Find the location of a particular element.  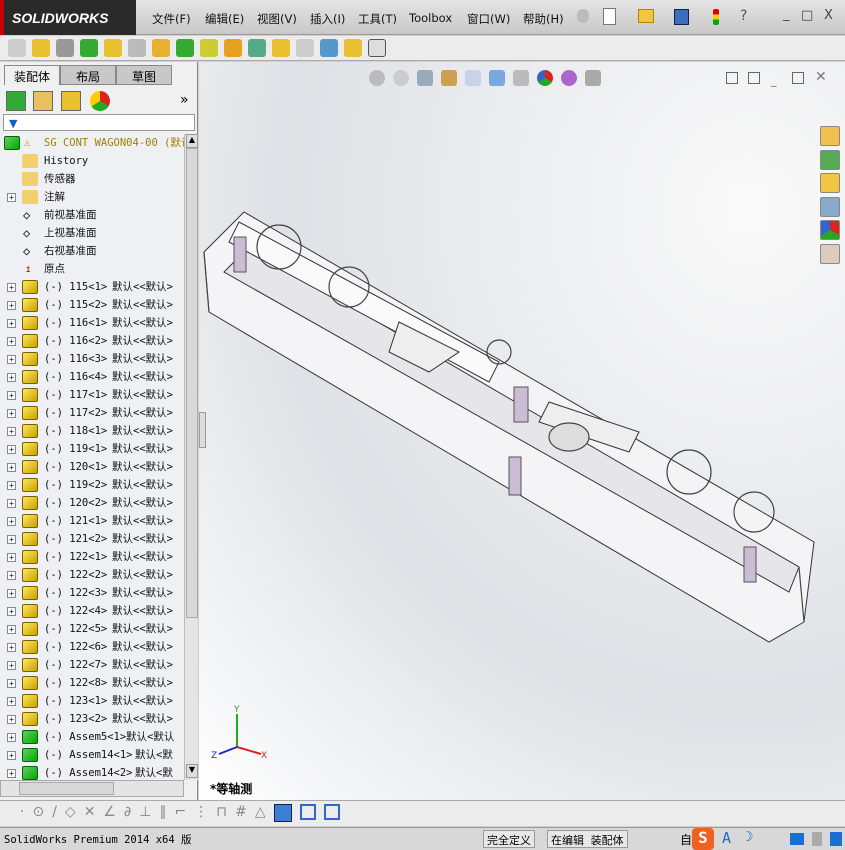

save-icon is located at coordinates (681, 17).